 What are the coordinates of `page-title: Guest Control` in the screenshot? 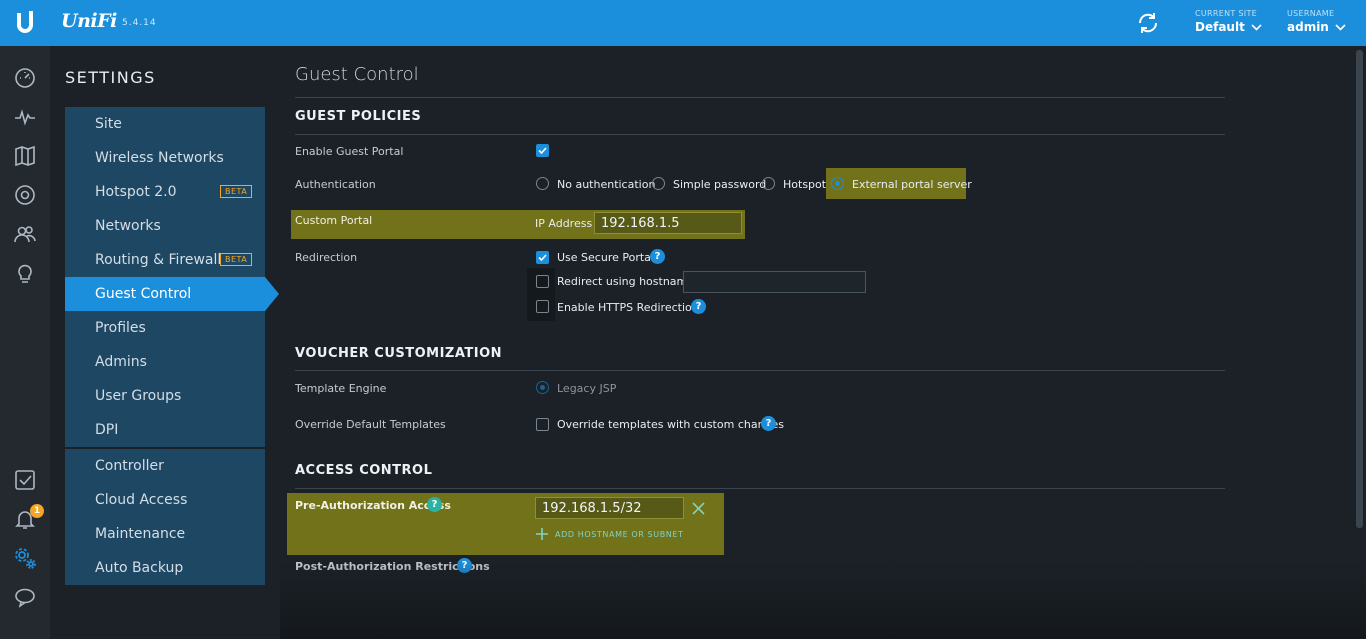 It's located at (357, 74).